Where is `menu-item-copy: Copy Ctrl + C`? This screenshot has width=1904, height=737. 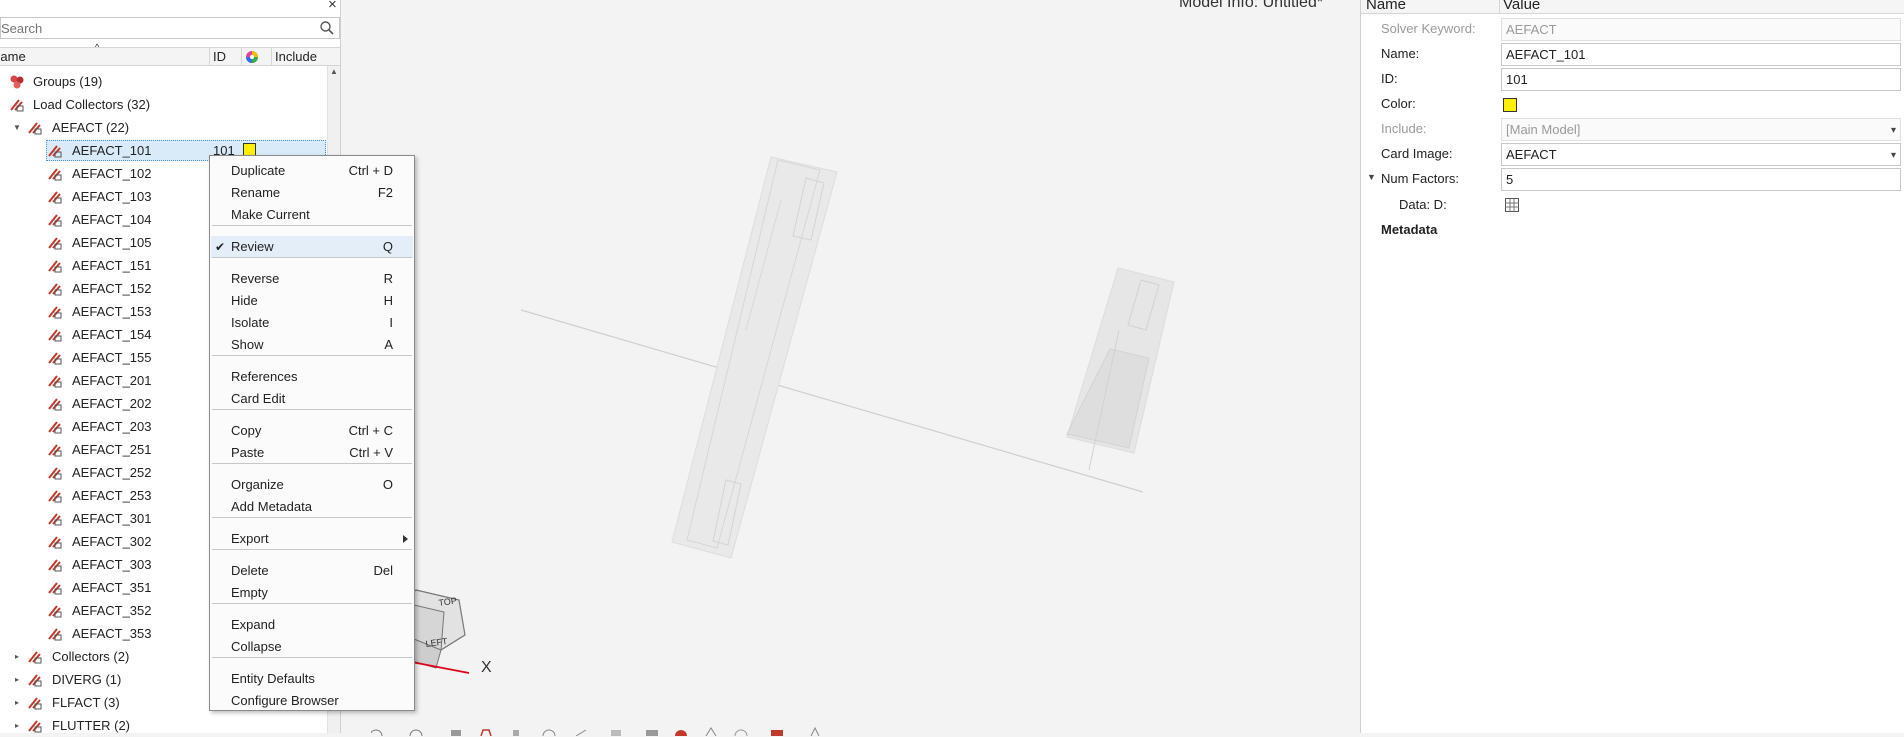 menu-item-copy: Copy Ctrl + C is located at coordinates (312, 431).